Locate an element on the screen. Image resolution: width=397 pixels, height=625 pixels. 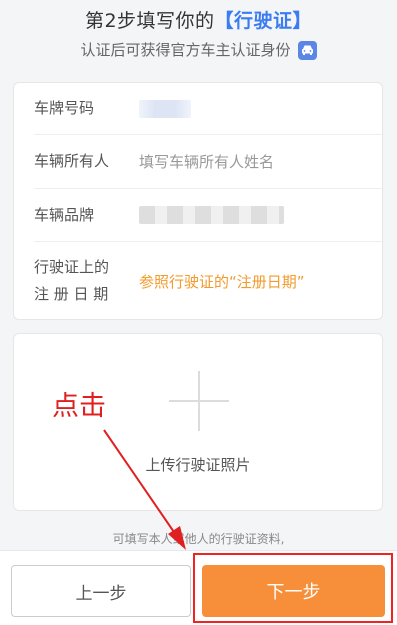
register-date-label-line2: 注 册 日 期 is located at coordinates (71, 294).